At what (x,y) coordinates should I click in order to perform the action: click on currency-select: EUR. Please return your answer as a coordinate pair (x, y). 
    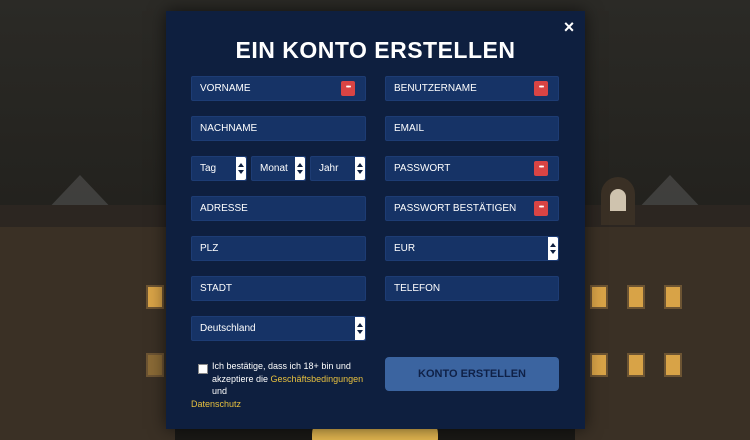
    Looking at the image, I should click on (472, 248).